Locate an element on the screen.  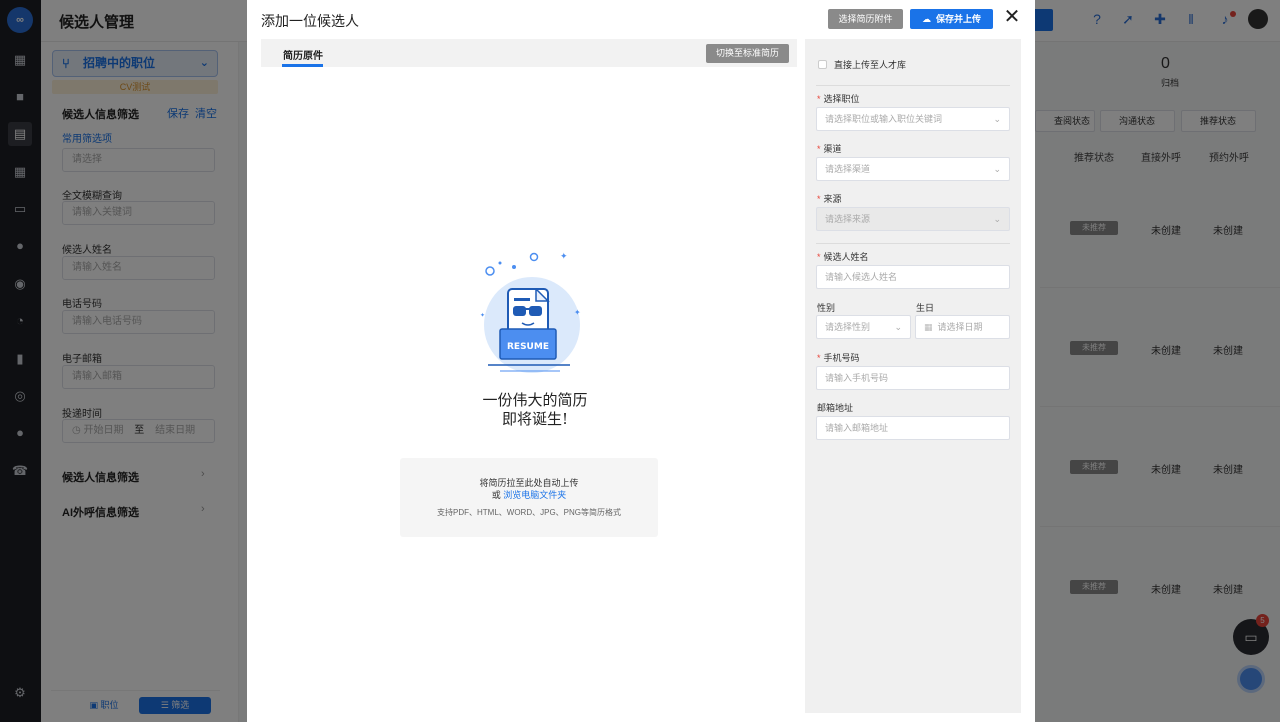
resume-slogan: 一份伟大的简历 即将诞生! is located at coordinates (535, 410).